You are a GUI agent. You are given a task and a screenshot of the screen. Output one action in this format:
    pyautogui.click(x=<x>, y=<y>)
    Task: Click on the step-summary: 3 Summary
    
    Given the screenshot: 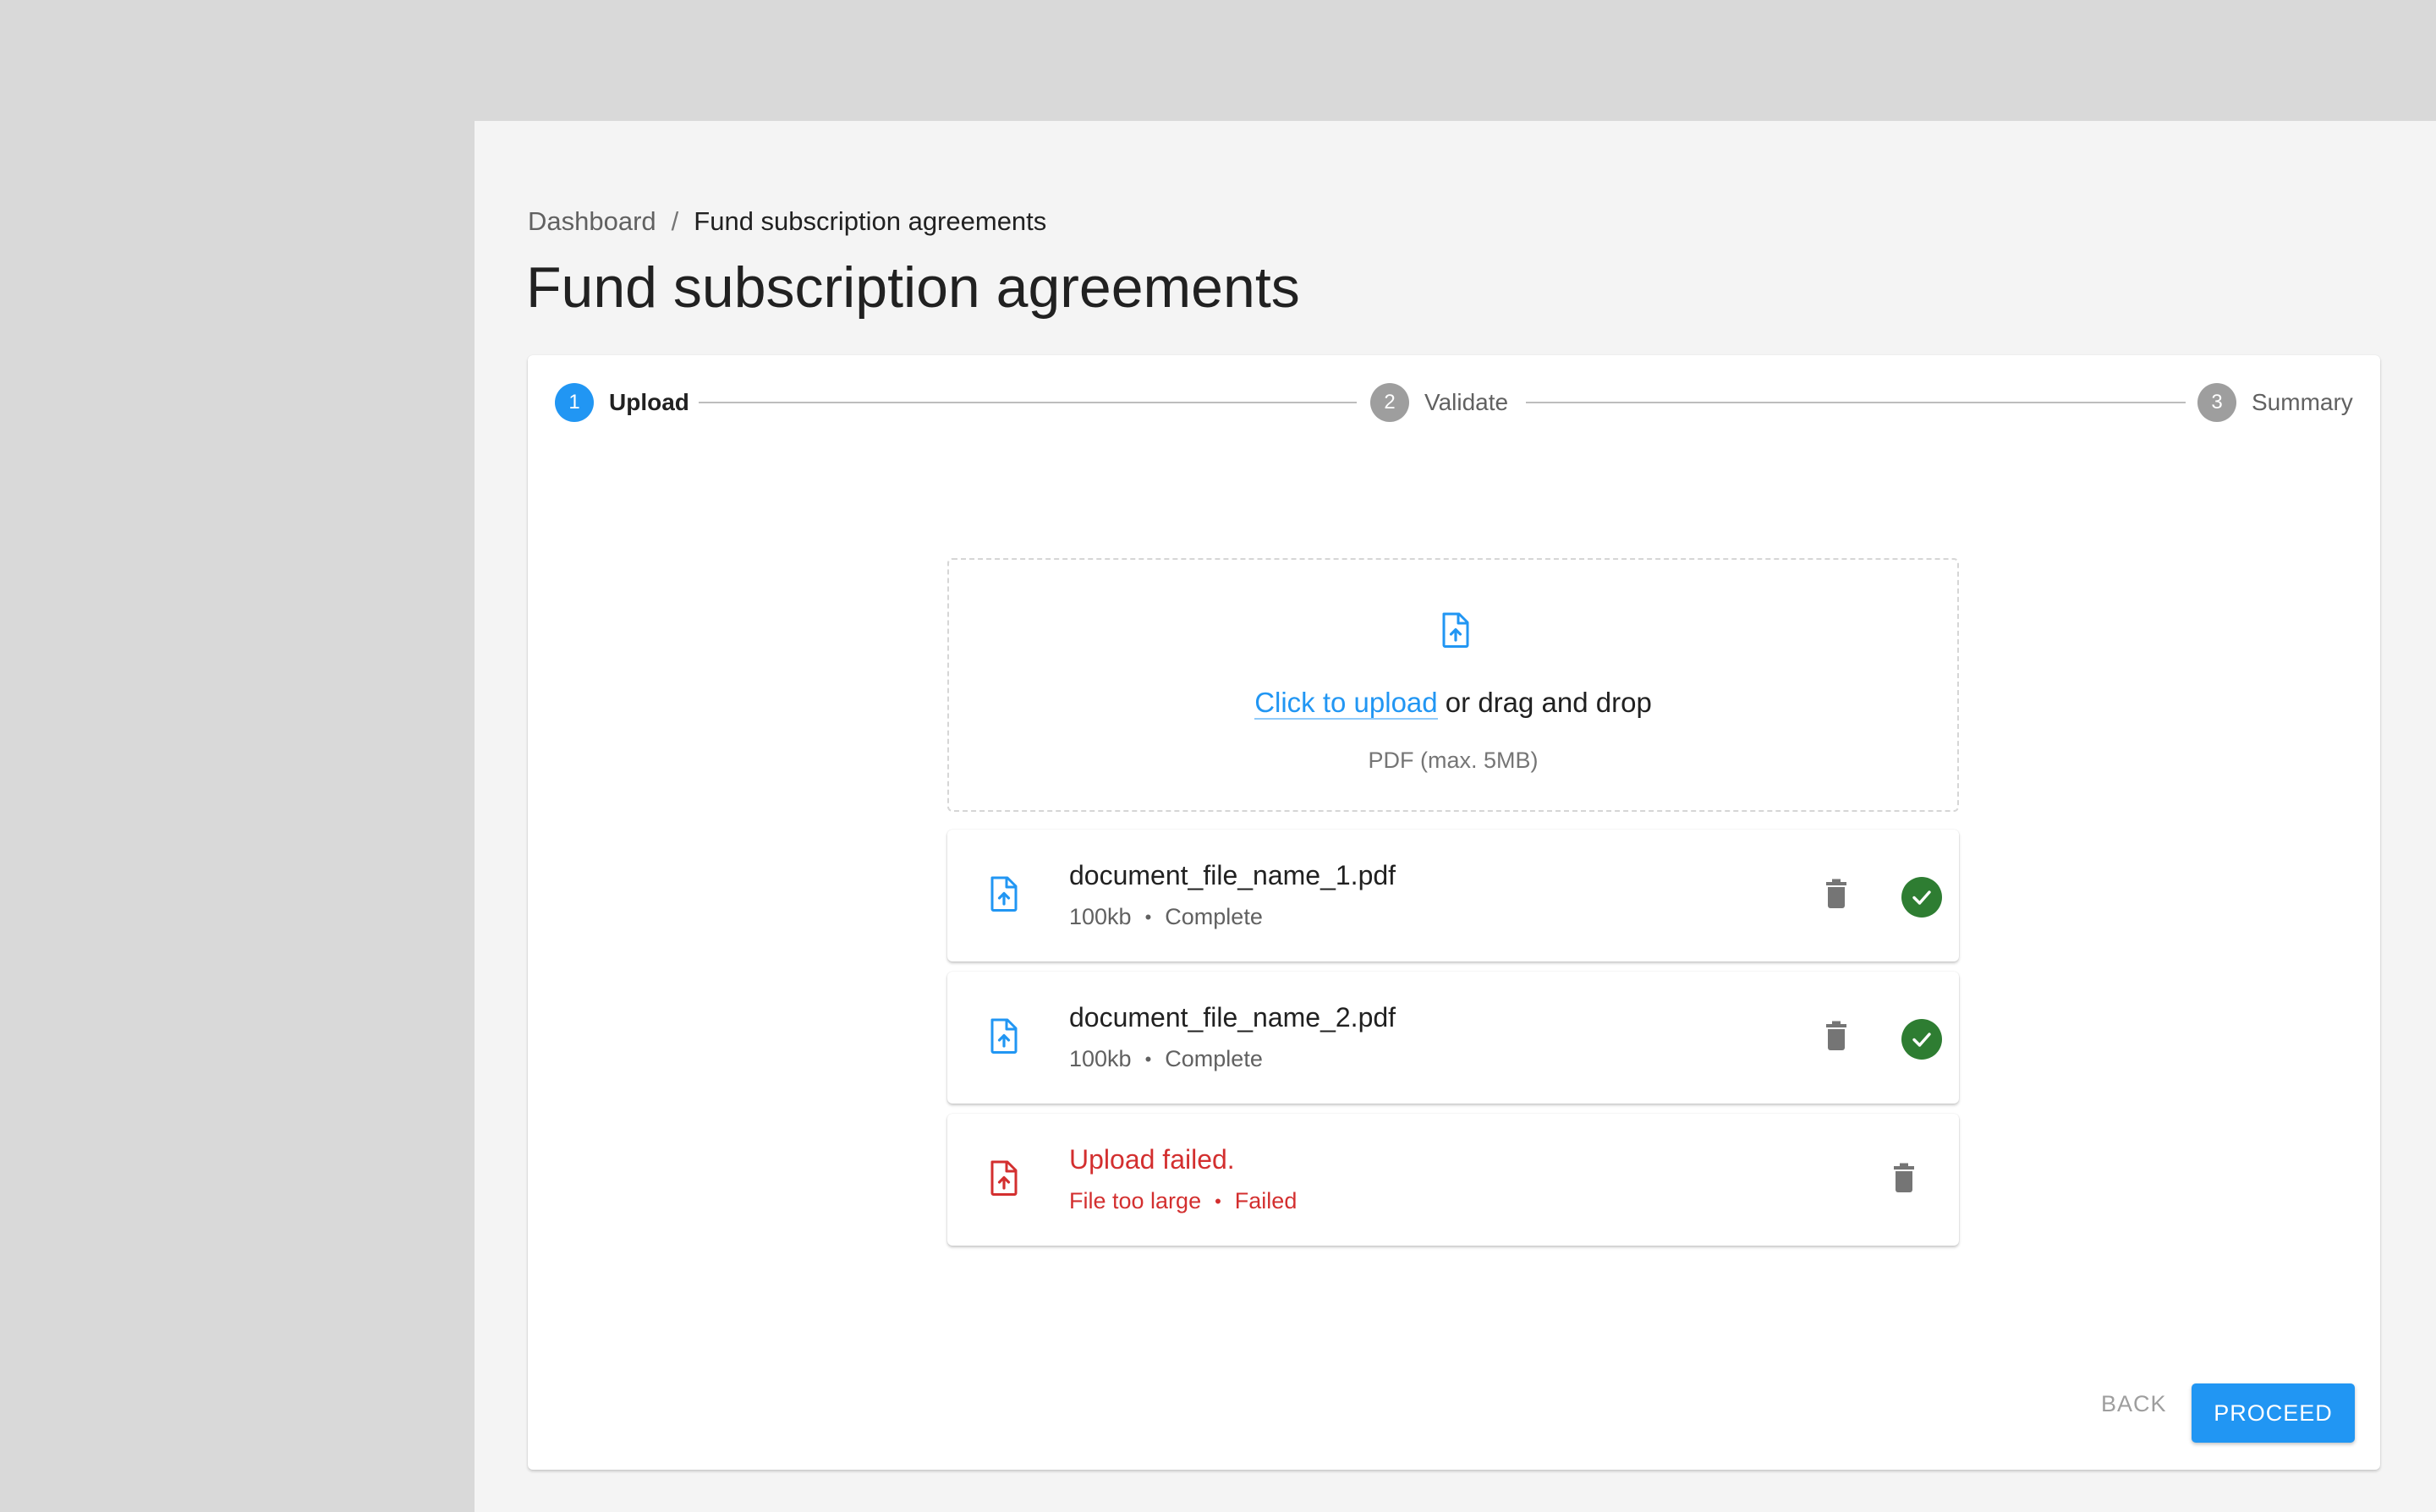 What is the action you would take?
    pyautogui.click(x=2275, y=402)
    